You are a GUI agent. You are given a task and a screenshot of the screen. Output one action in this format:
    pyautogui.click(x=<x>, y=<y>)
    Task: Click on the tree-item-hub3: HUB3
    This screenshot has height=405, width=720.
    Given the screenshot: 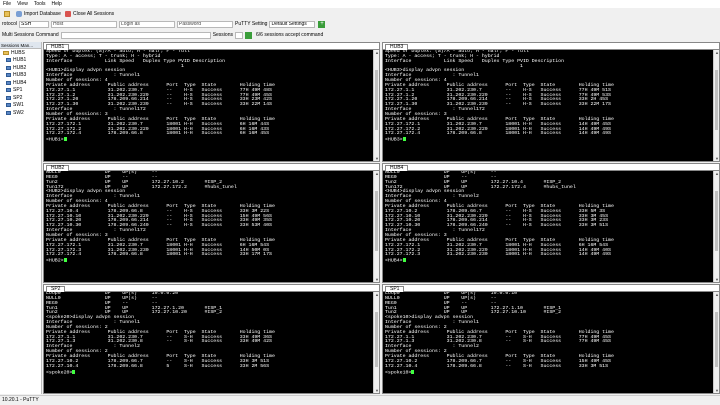 What is the action you would take?
    pyautogui.click(x=20, y=76)
    